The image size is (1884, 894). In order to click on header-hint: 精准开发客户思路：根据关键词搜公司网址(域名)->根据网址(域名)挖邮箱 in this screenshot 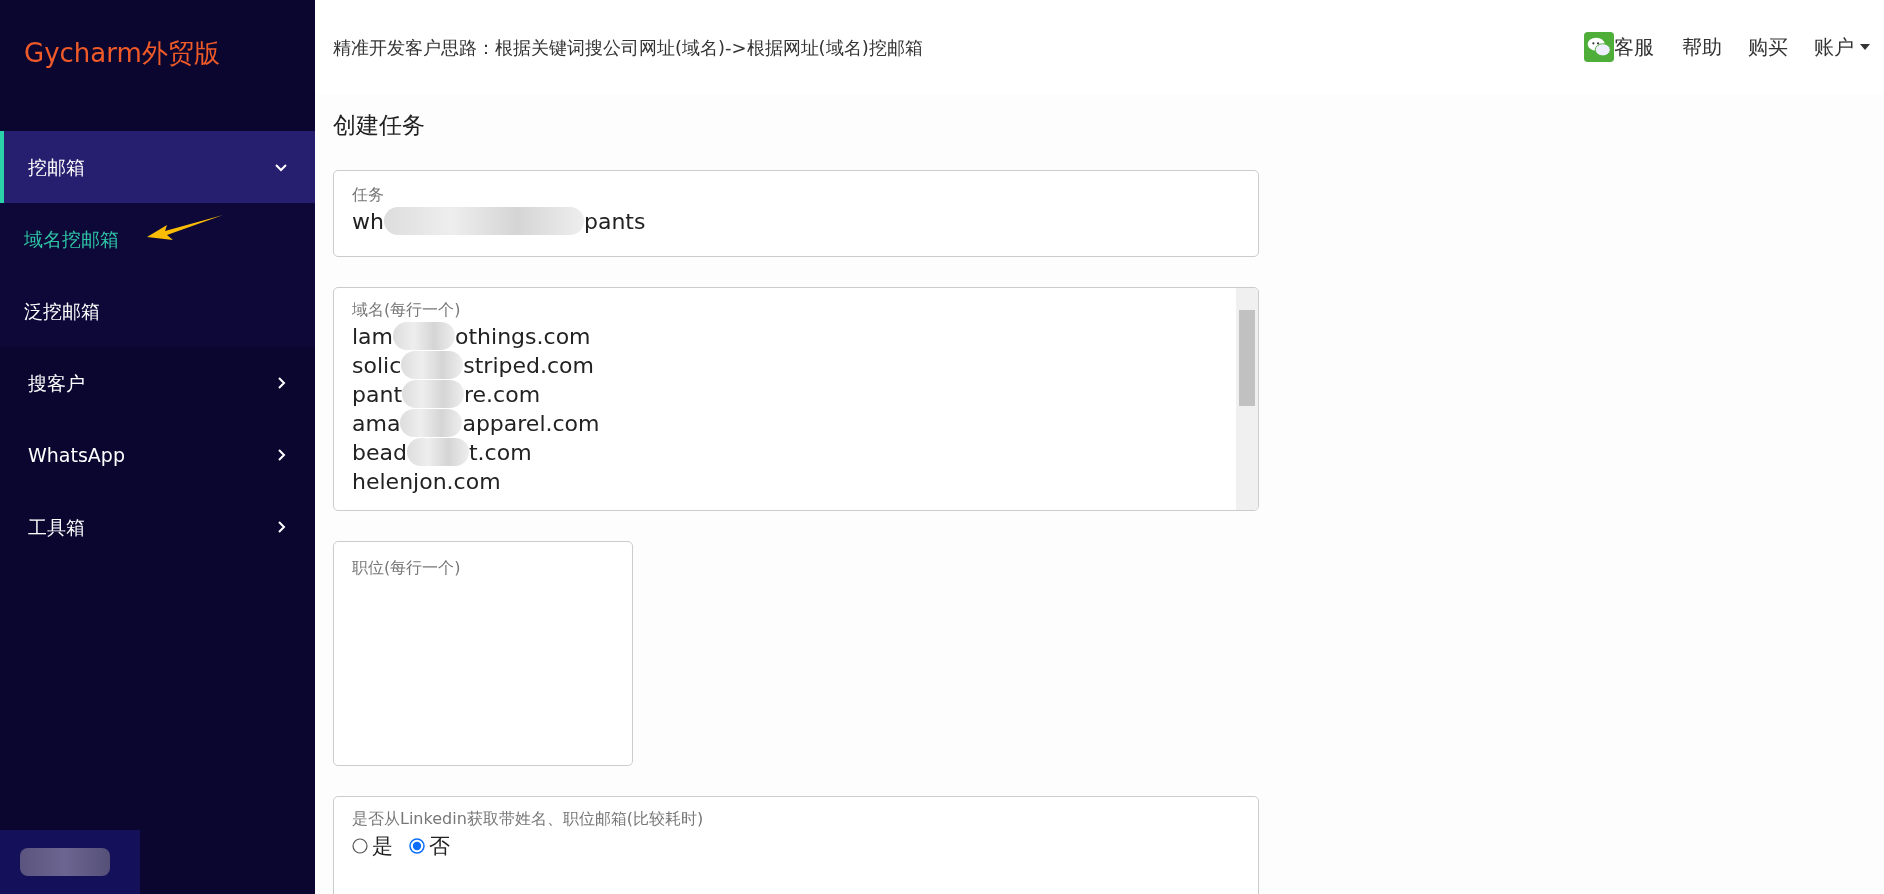, I will do `click(628, 47)`.